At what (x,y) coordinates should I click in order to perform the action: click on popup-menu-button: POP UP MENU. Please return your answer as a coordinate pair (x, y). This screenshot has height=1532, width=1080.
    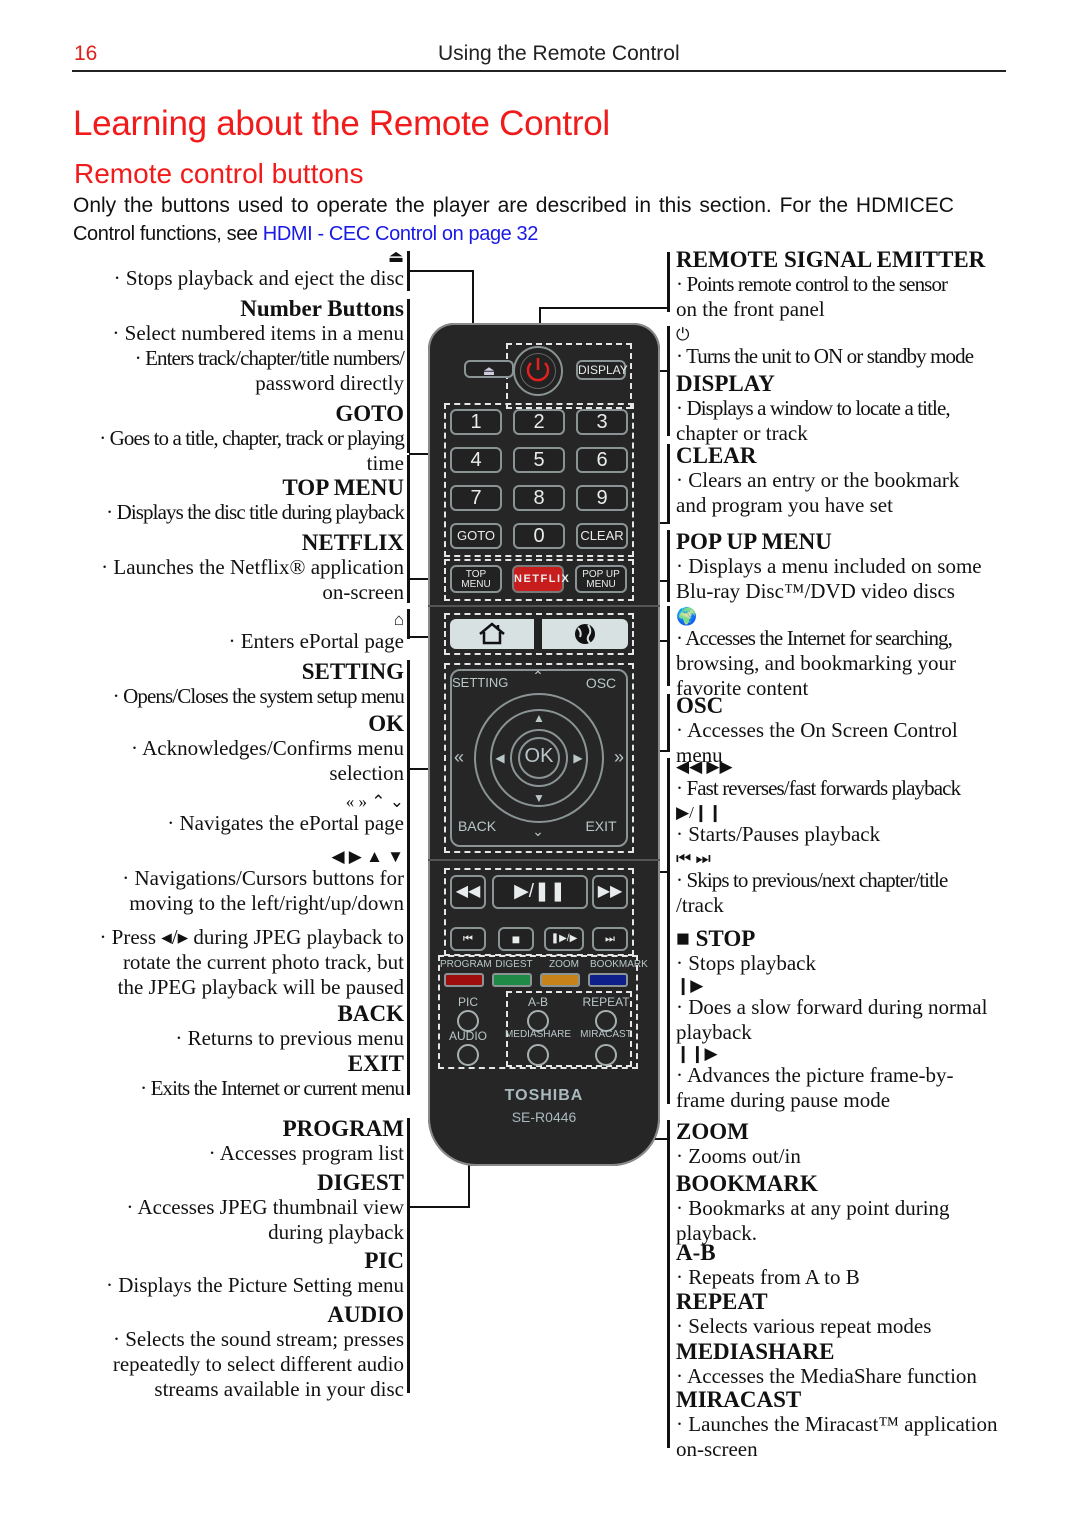
    Looking at the image, I should click on (601, 579).